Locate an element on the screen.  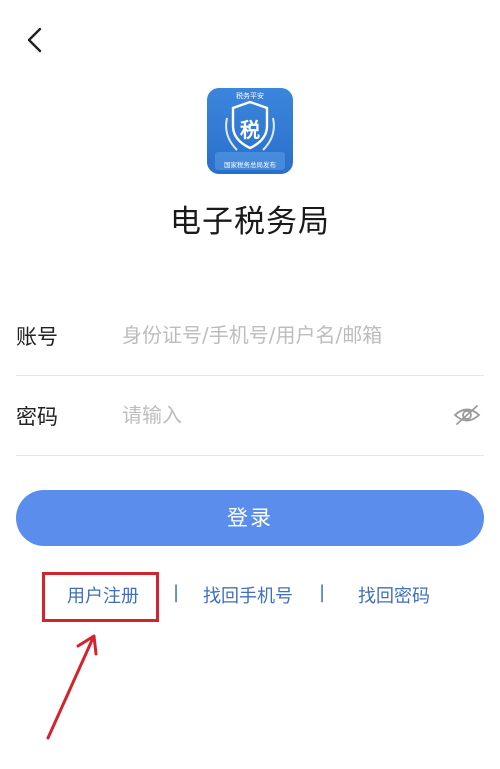
account-label: 账号 is located at coordinates (37, 337).